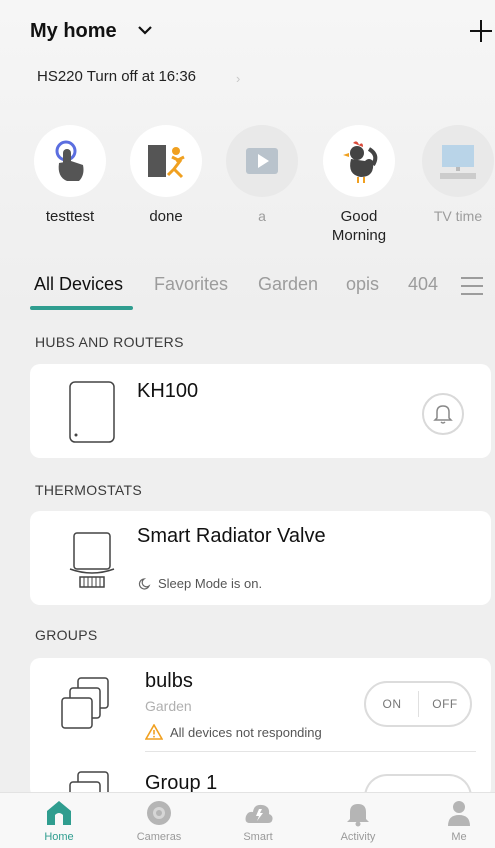  I want to click on group-room: Garden, so click(168, 706).